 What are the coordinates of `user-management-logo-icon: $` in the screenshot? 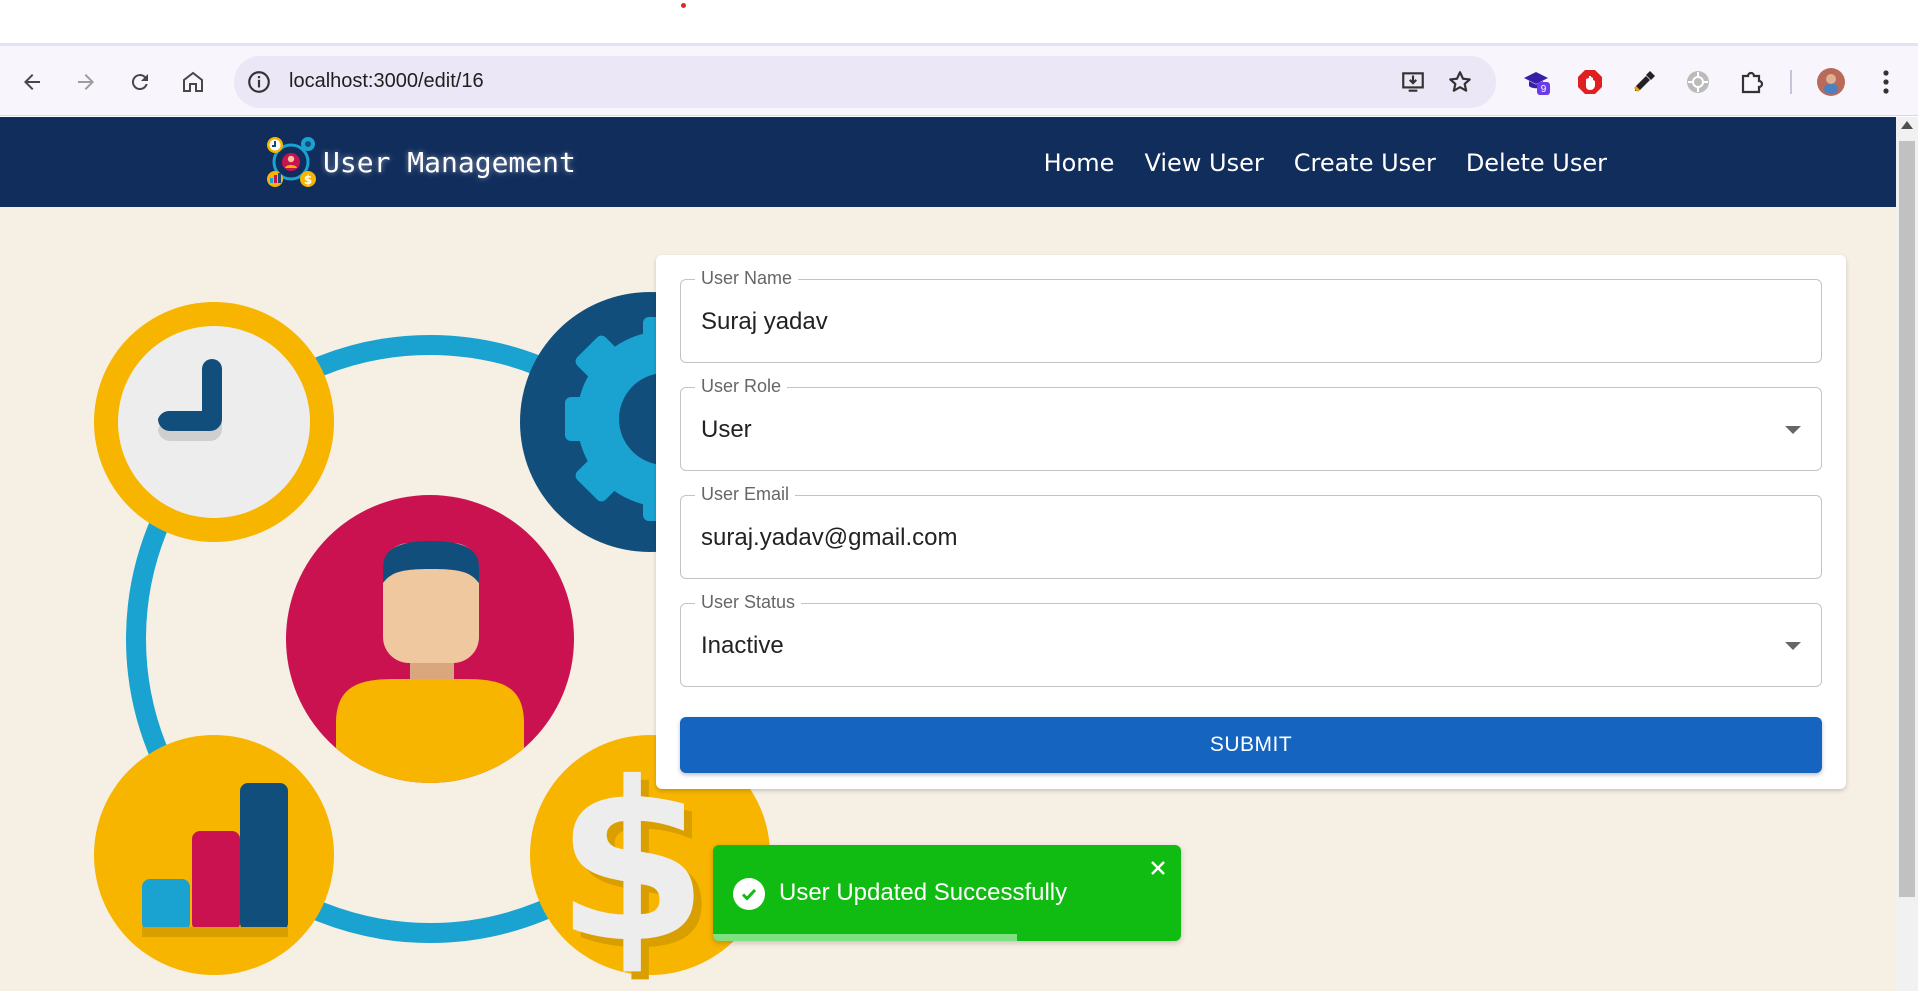 It's located at (291, 162).